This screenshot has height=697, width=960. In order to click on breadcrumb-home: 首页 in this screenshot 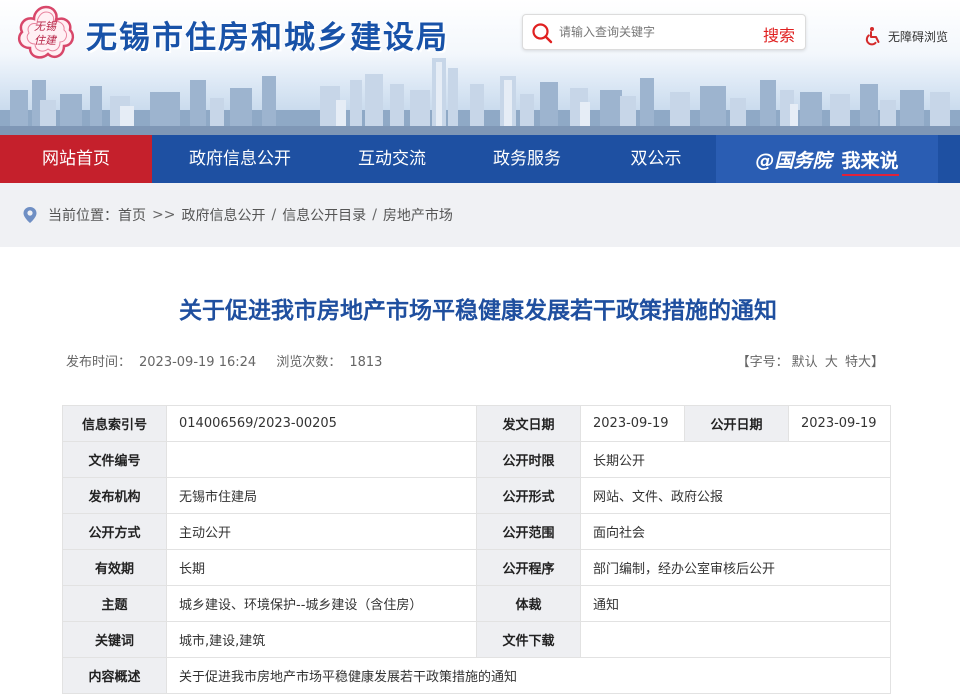, I will do `click(132, 215)`.